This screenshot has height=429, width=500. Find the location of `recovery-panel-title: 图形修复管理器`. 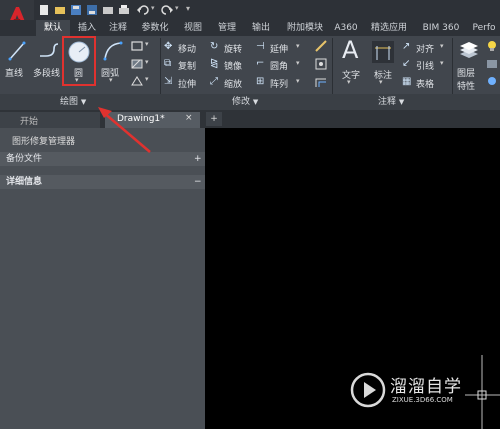

recovery-panel-title: 图形修复管理器 is located at coordinates (44, 142).